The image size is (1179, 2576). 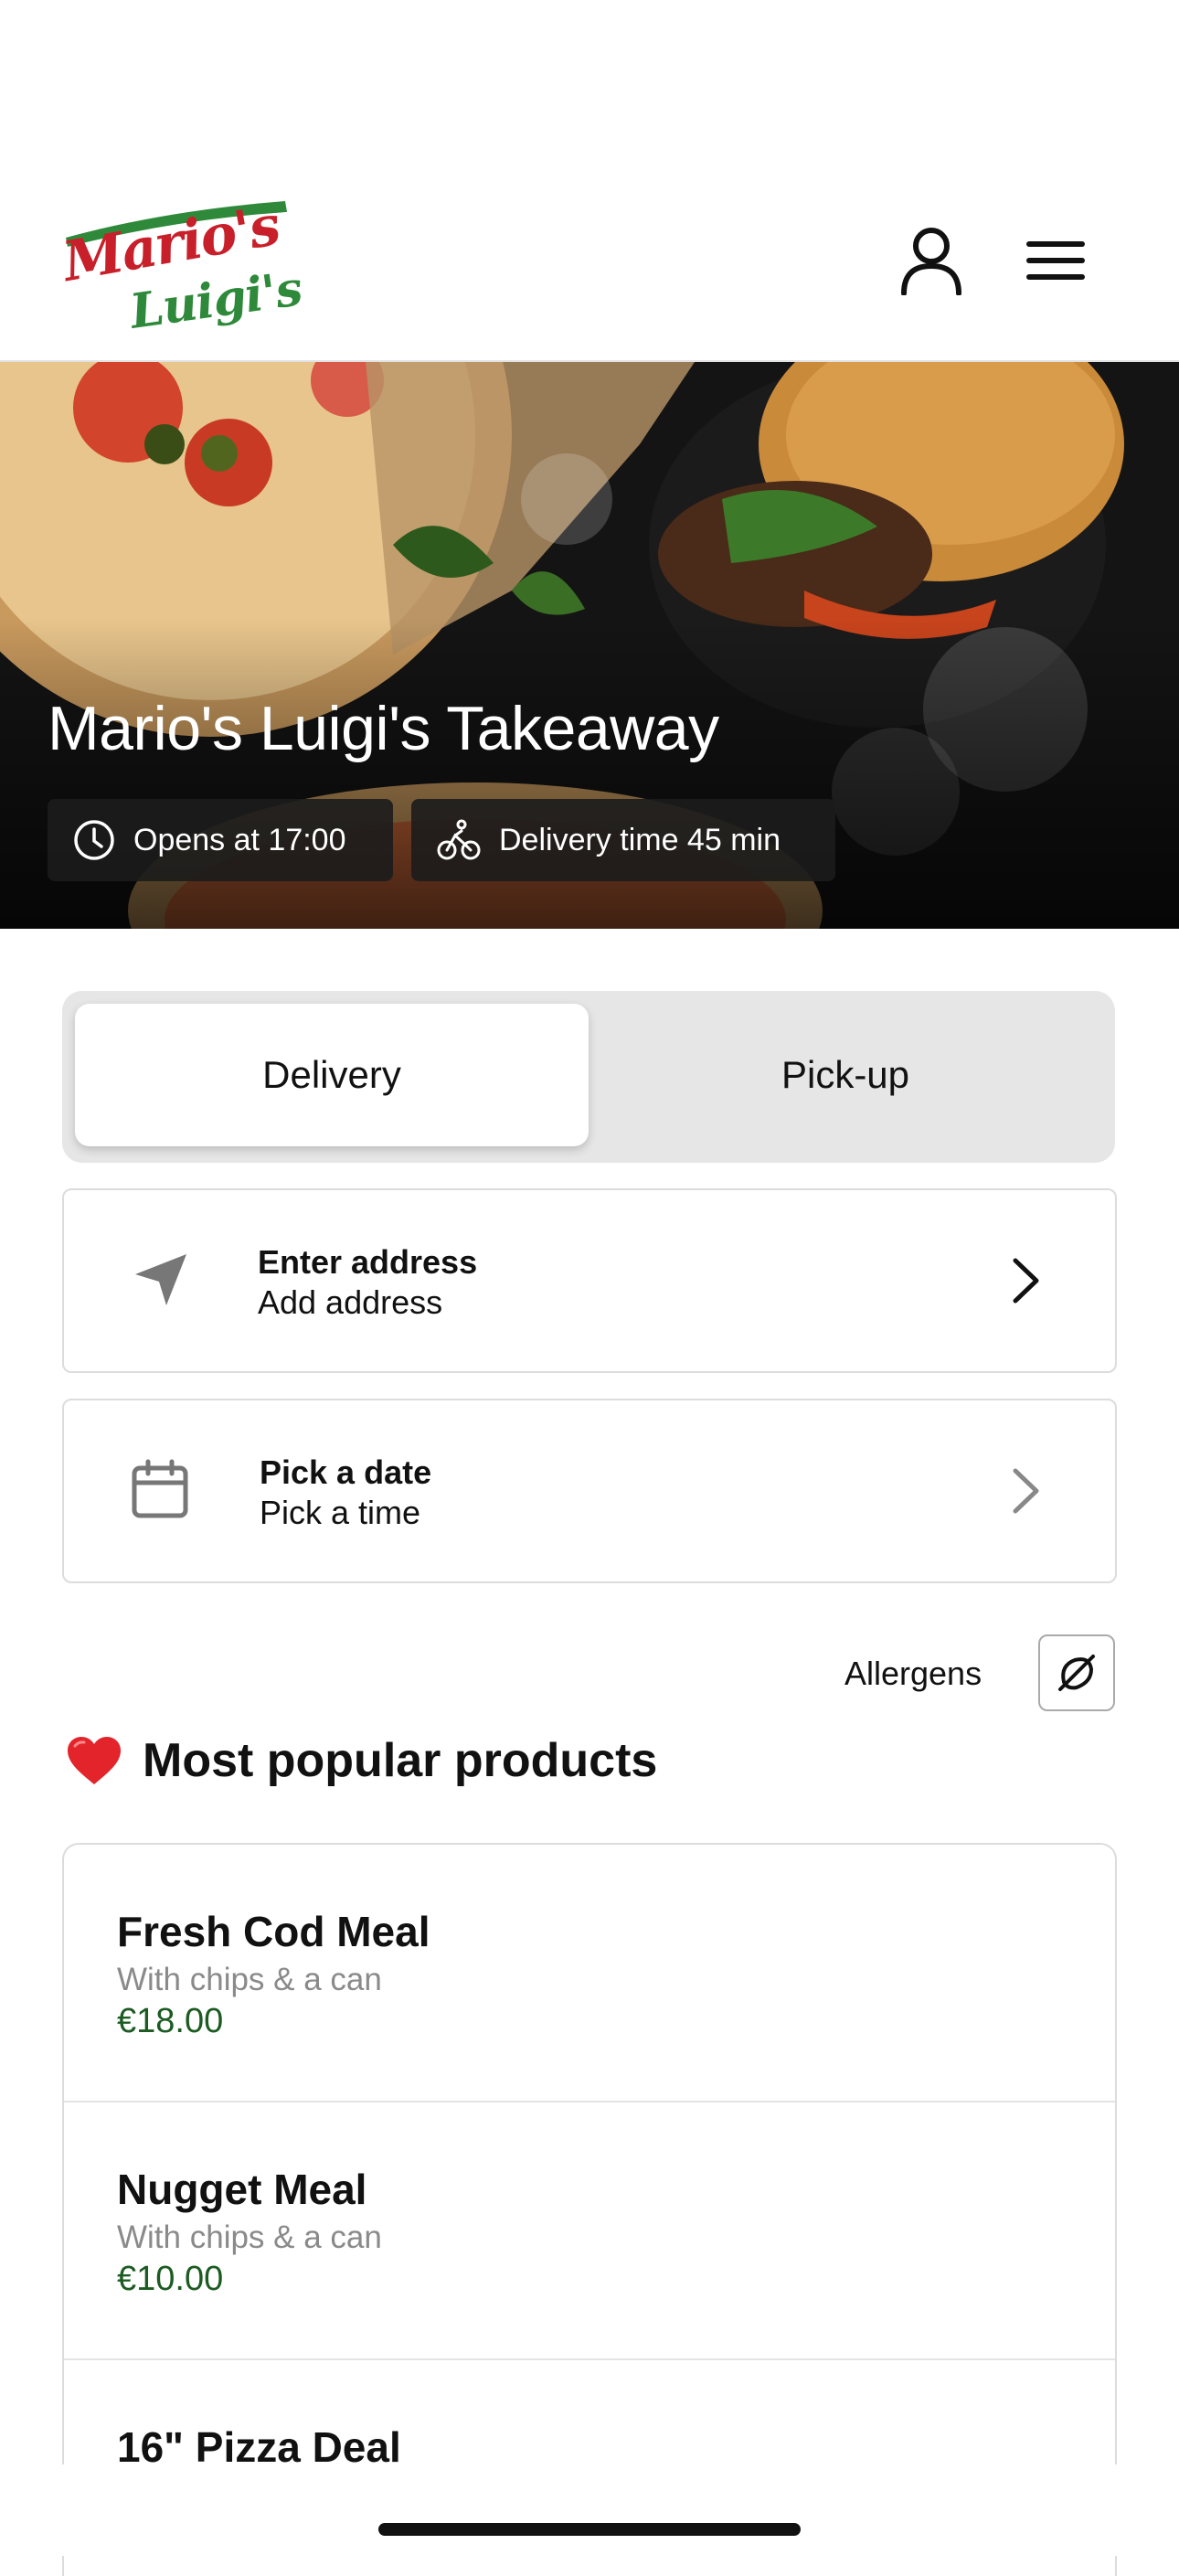 I want to click on date-subtitle: Pick a time, so click(x=340, y=1512).